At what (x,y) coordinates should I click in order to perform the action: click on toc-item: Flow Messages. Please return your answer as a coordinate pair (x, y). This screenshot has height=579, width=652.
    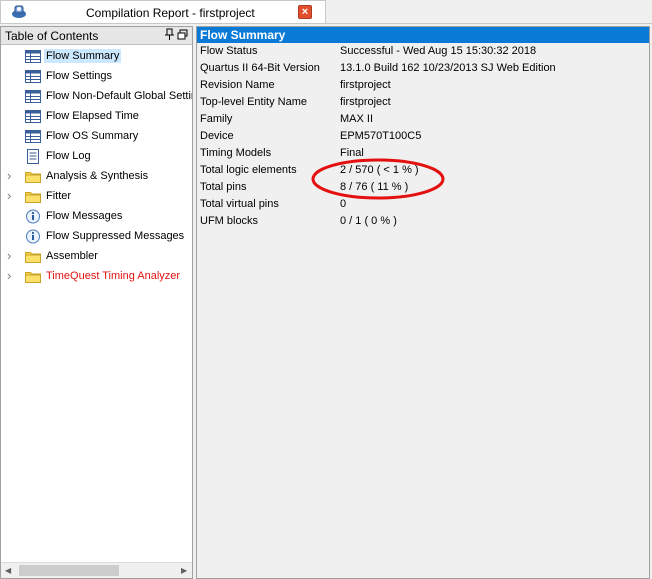
    Looking at the image, I should click on (96, 217).